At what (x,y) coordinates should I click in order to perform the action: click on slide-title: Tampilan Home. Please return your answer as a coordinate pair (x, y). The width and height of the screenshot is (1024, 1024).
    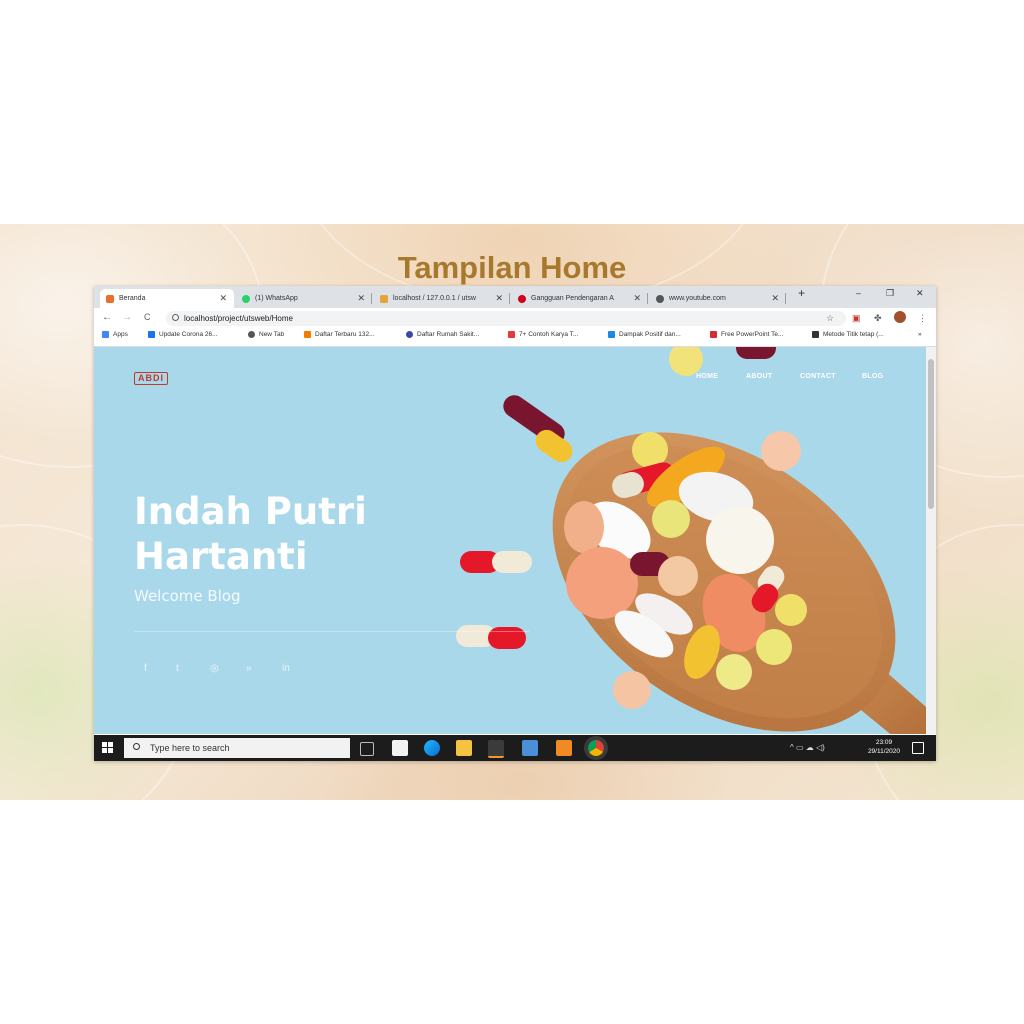
    Looking at the image, I should click on (512, 267).